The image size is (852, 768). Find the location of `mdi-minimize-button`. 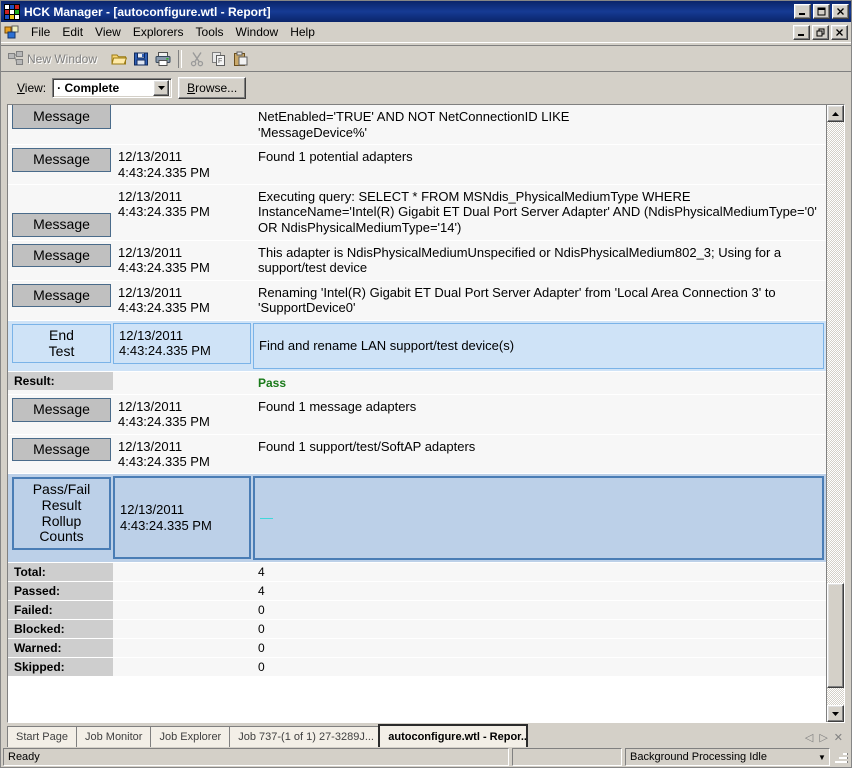

mdi-minimize-button is located at coordinates (801, 32).